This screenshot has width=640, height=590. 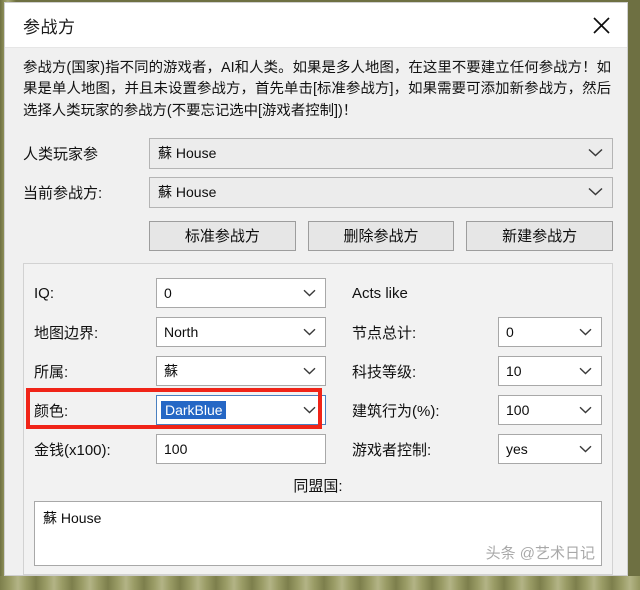 I want to click on human-player-row: 人类玩家参 蘇 House, so click(x=318, y=153).